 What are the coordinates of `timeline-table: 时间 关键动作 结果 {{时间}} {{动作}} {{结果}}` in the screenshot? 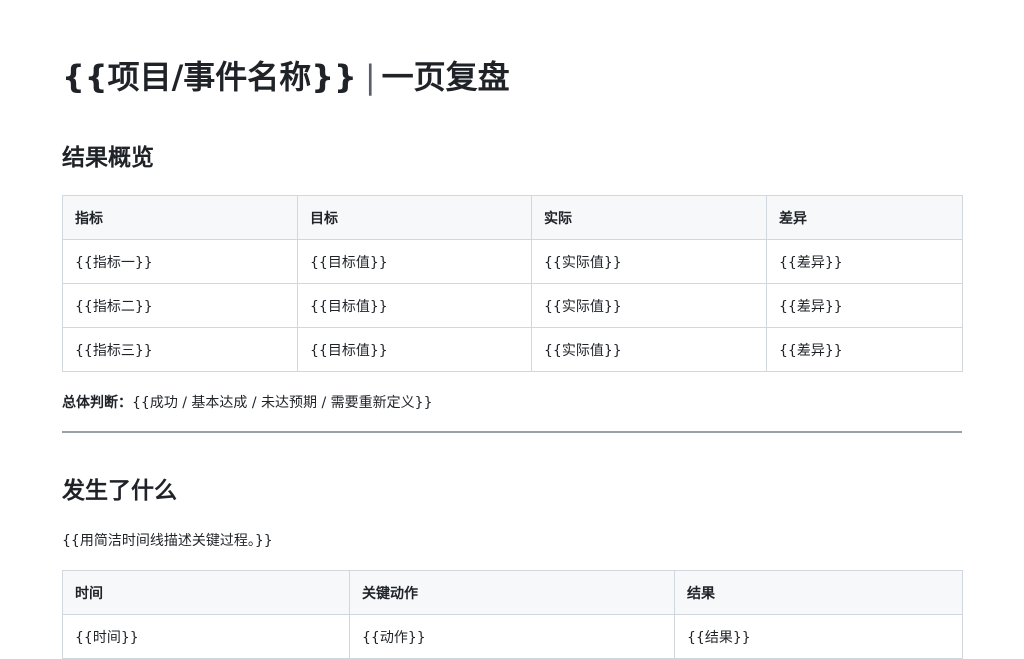 It's located at (512, 614).